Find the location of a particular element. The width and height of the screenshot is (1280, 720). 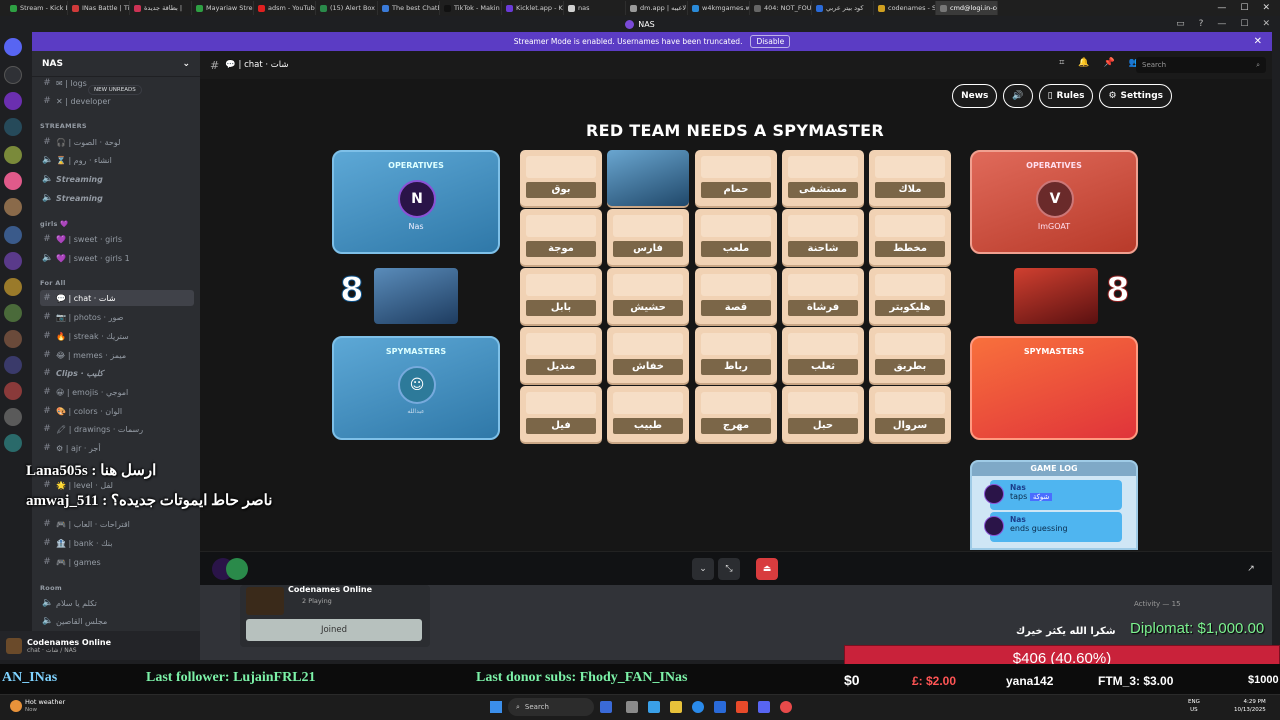

word-card: طبيب is located at coordinates (648, 414).